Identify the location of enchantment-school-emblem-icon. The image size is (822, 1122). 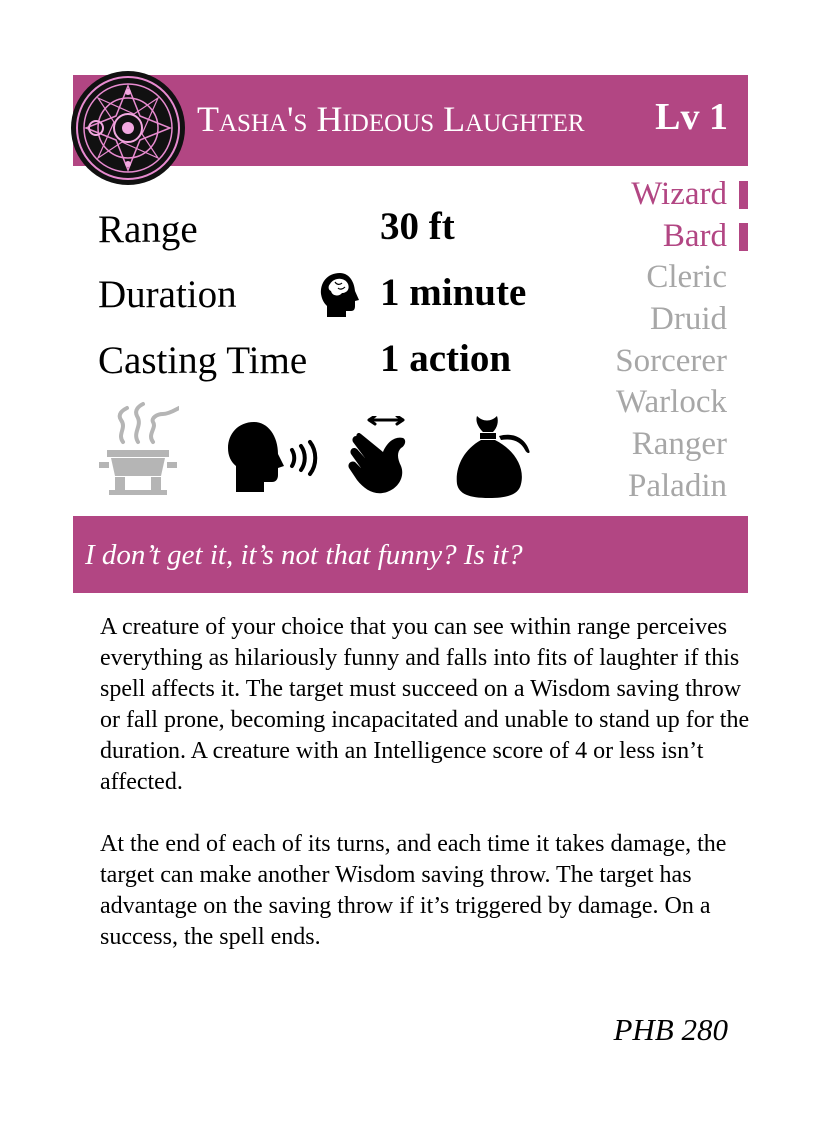
(128, 128).